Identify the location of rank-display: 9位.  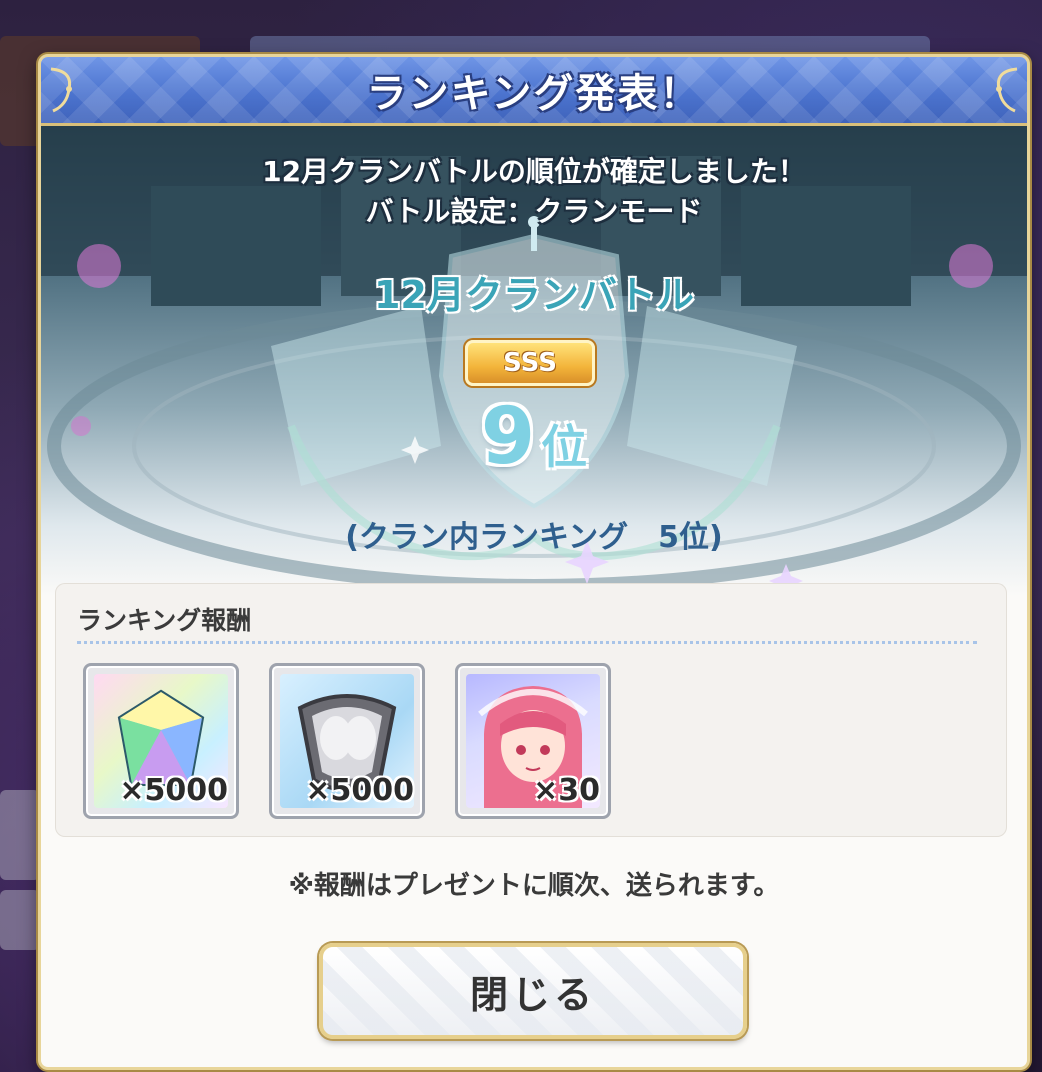
(534, 437).